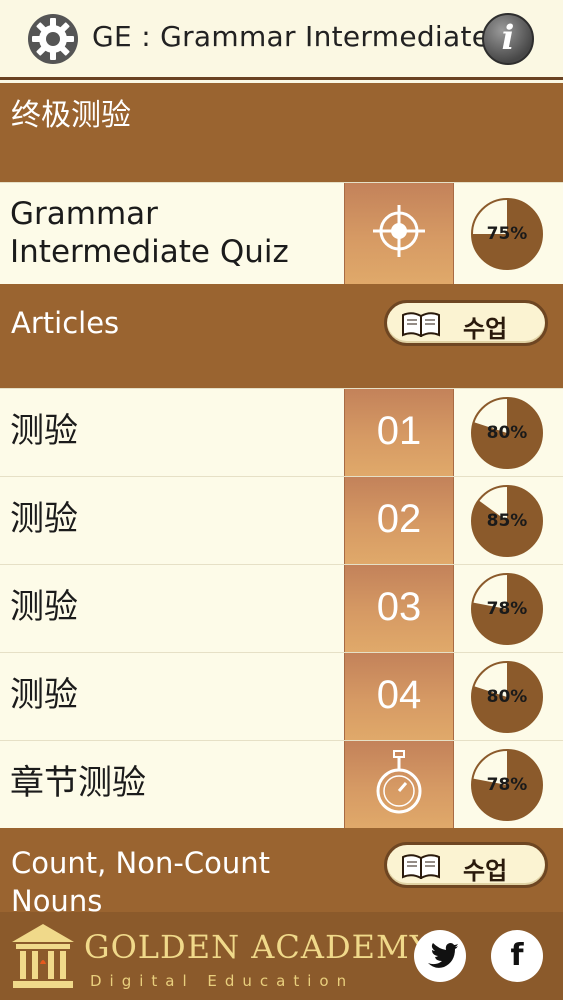 This screenshot has width=563, height=1000. What do you see at coordinates (71, 115) in the screenshot?
I see `section-title: 终极测验` at bounding box center [71, 115].